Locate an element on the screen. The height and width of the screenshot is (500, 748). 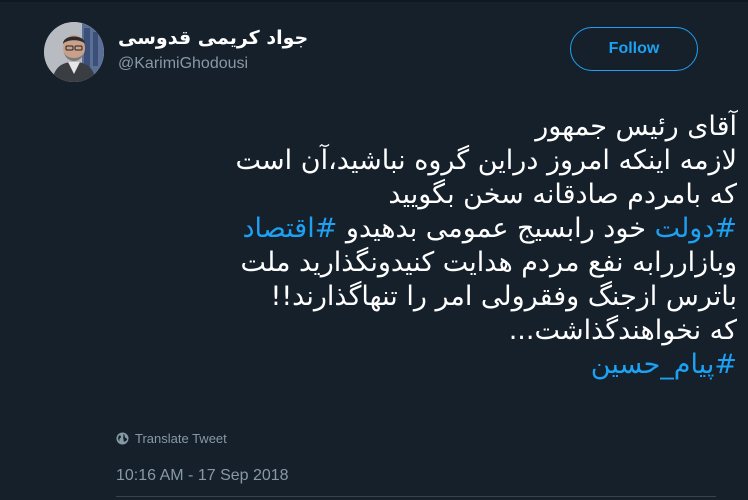
hashtag-link: #پیام_حسین is located at coordinates (664, 364).